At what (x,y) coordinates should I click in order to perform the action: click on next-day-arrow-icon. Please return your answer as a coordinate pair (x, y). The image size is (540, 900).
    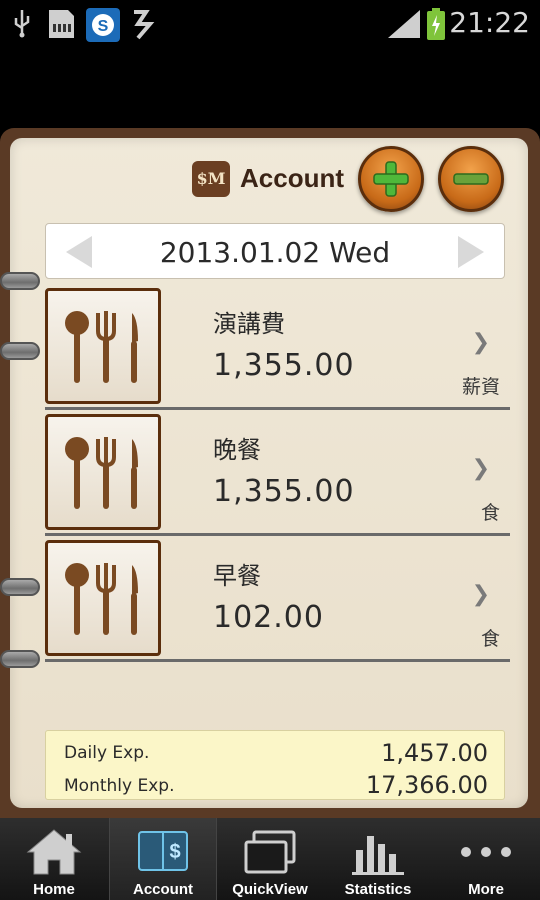
    Looking at the image, I should click on (470, 252).